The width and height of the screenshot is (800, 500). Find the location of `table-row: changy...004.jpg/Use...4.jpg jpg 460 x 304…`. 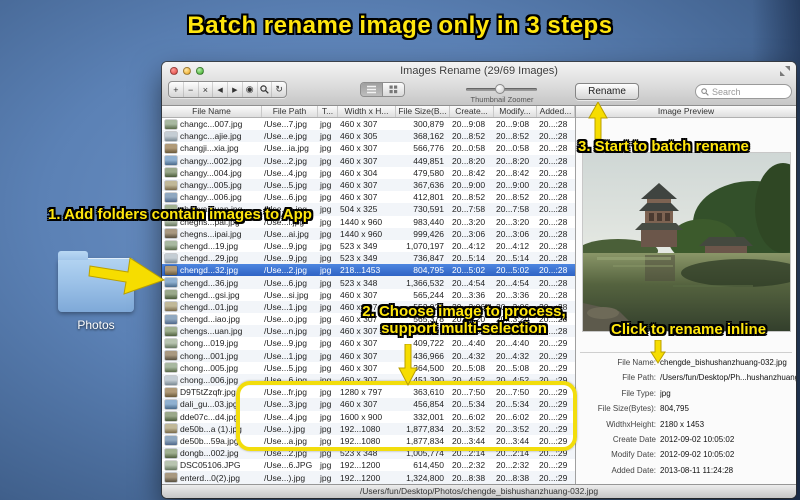

table-row: changy...004.jpg/Use...4.jpg jpg 460 x 304… is located at coordinates (368, 173).